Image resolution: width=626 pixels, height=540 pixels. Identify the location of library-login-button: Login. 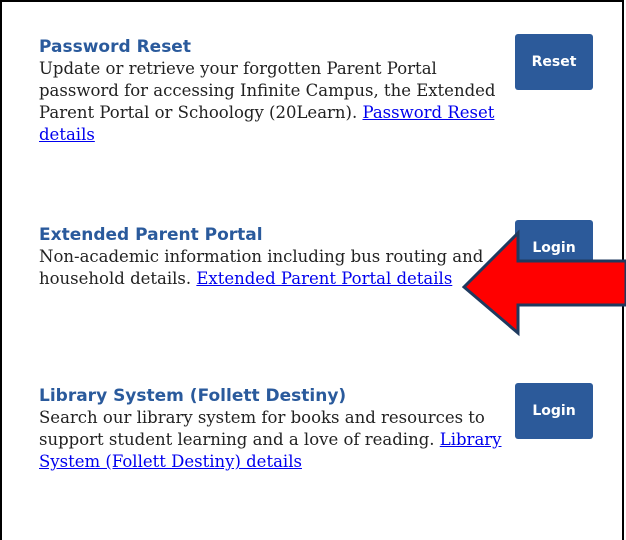
(554, 411).